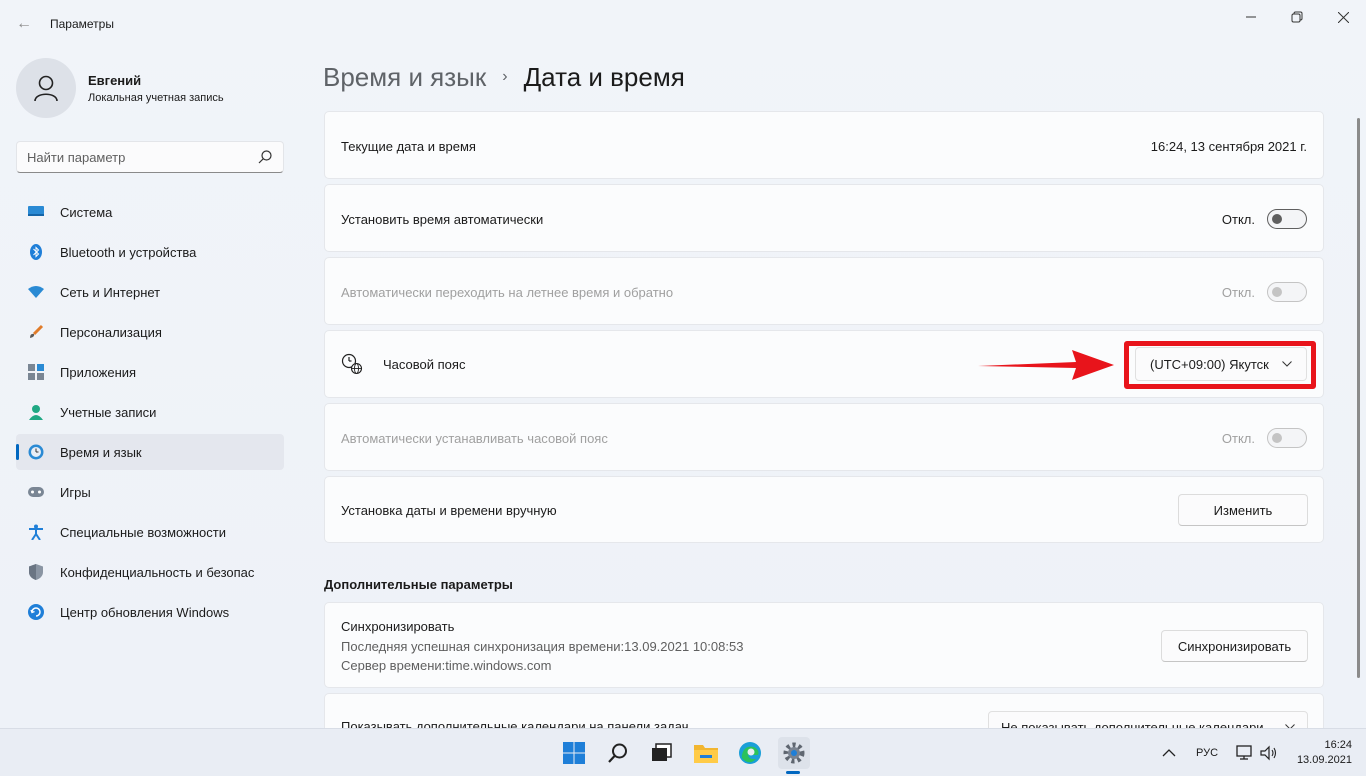 This screenshot has height=776, width=1366. Describe the element at coordinates (418, 584) in the screenshot. I see `section-title: Дополнительные параметры` at that location.